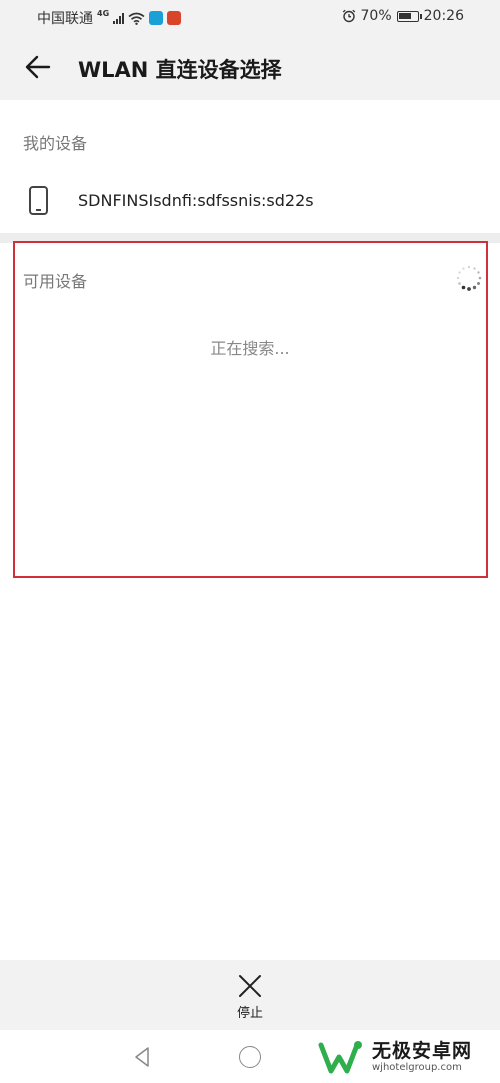  I want to click on watermark: 无极安卓网 wjhotelgroup.com, so click(395, 1058).